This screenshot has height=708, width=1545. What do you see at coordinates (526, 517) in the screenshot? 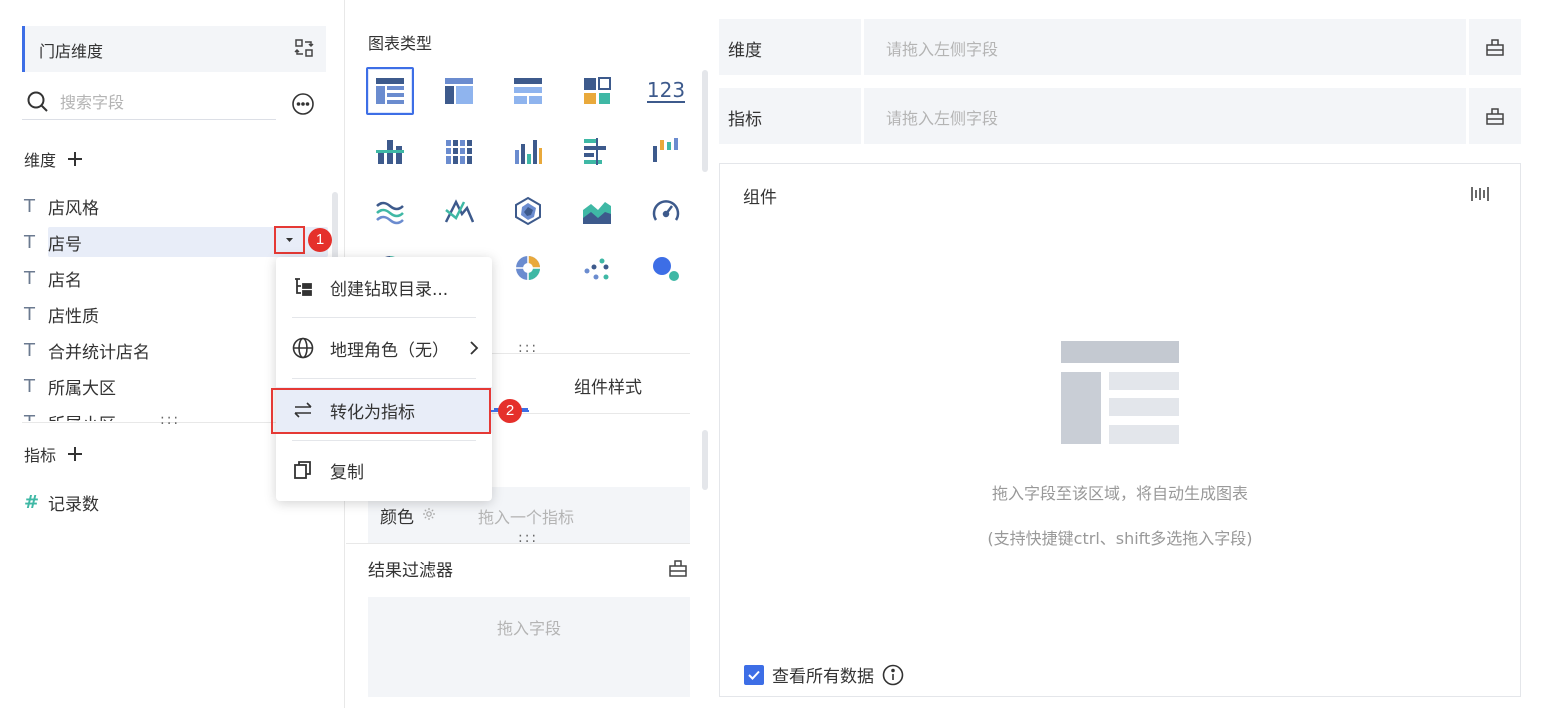
I see `color-placeholder: 拖入一个指标` at bounding box center [526, 517].